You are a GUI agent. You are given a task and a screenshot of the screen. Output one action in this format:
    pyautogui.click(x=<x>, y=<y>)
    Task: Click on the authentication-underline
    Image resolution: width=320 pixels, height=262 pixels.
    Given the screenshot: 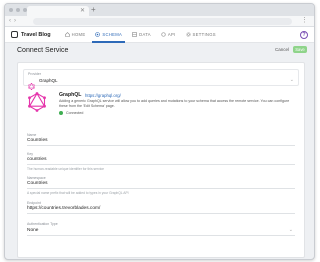 What is the action you would take?
    pyautogui.click(x=161, y=235)
    